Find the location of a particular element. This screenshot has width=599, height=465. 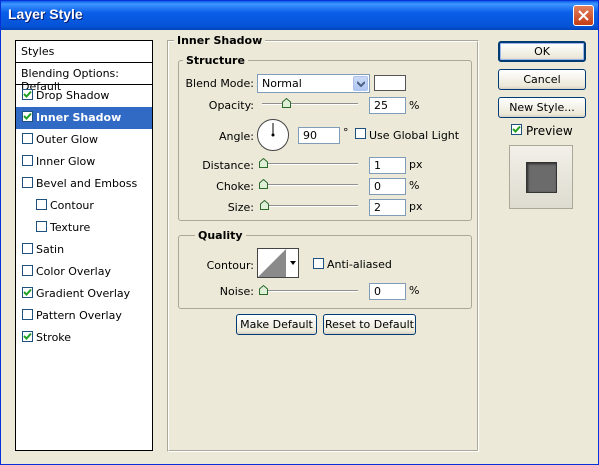

contour-curve-icon is located at coordinates (278, 263).